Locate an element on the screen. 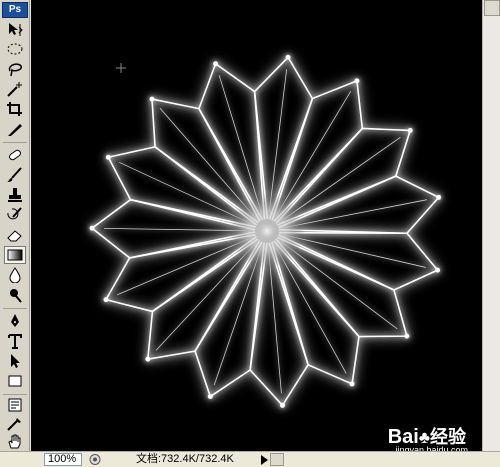 This screenshot has height=467, width=500. shape-tool-icon is located at coordinates (15, 381).